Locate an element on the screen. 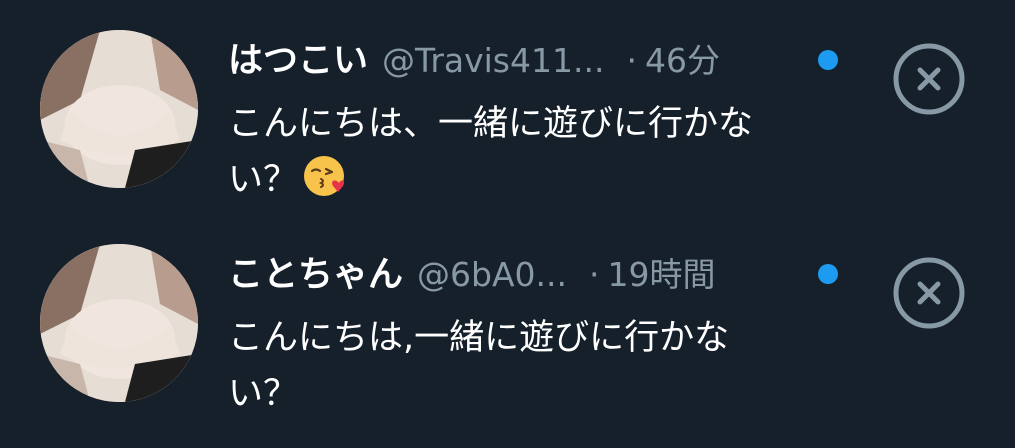 Image resolution: width=1015 pixels, height=448 pixels. message-header: ことちゃん @6bA0... · 19時間 is located at coordinates (513, 276).